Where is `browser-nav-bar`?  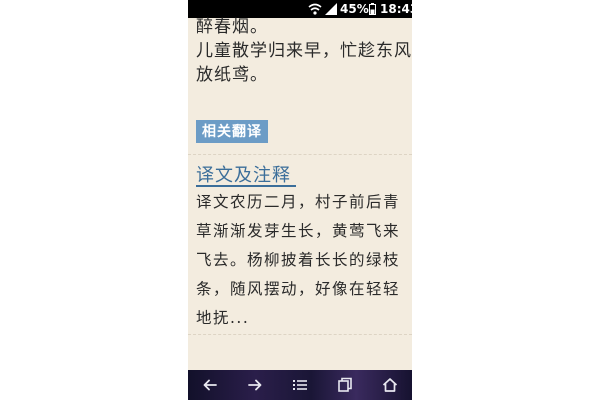
browser-nav-bar is located at coordinates (300, 385).